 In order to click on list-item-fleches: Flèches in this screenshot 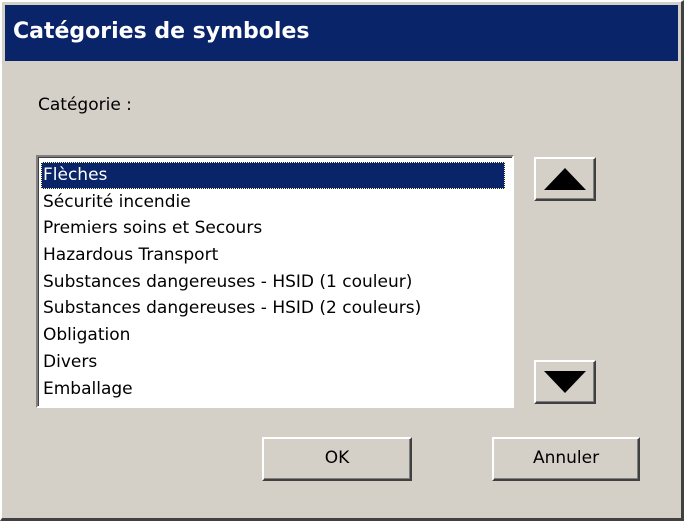, I will do `click(273, 175)`.